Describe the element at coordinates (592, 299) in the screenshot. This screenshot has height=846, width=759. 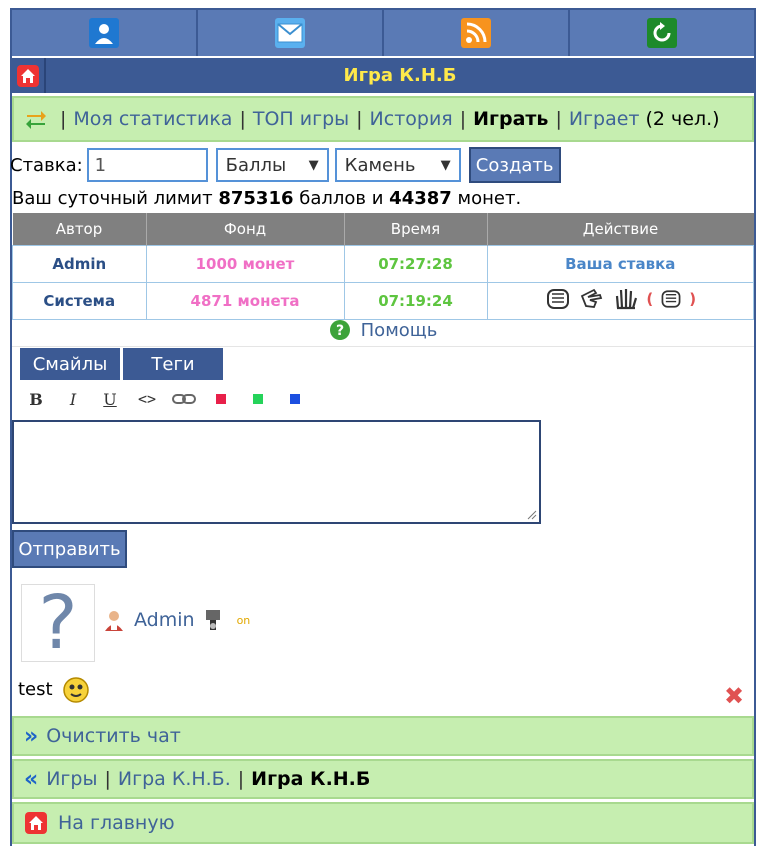
I see `scissors-hand-icon` at that location.